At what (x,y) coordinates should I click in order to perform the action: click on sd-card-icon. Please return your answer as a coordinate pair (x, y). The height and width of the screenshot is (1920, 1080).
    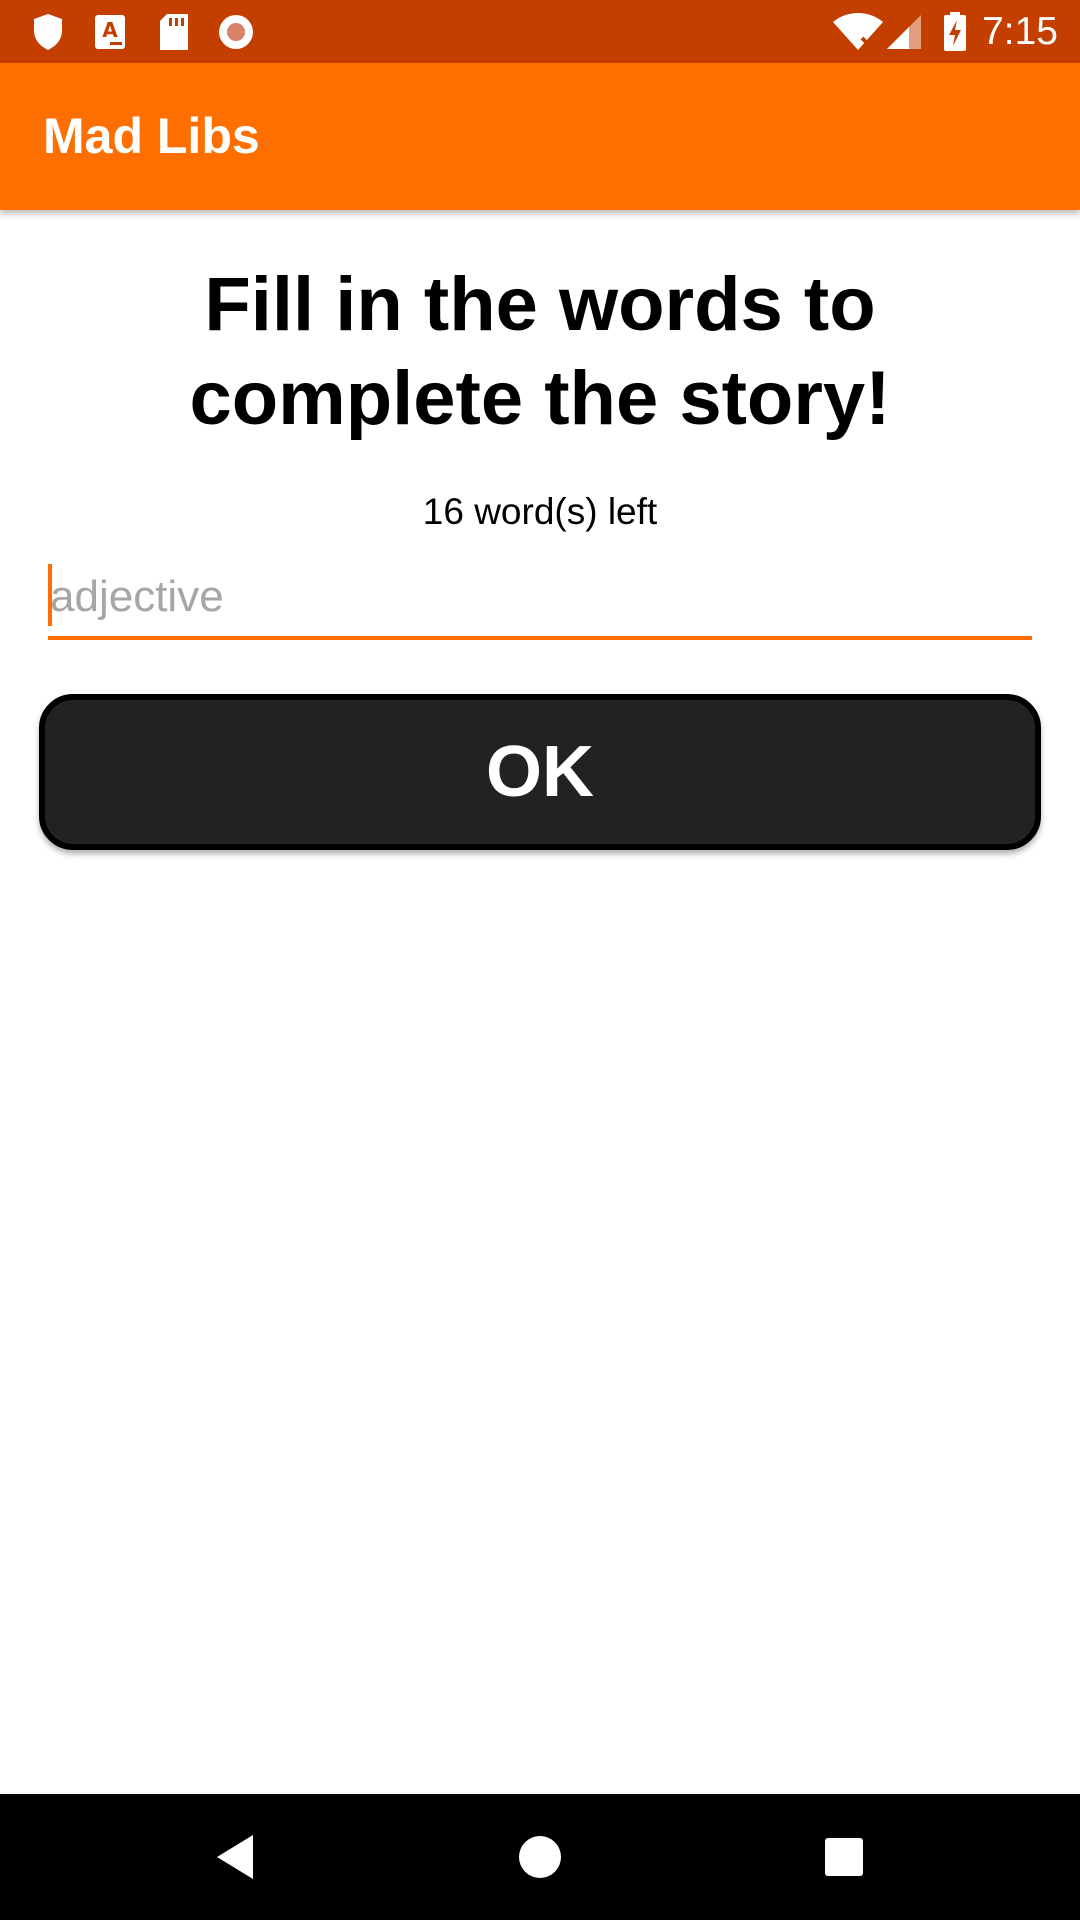
    Looking at the image, I should click on (174, 31).